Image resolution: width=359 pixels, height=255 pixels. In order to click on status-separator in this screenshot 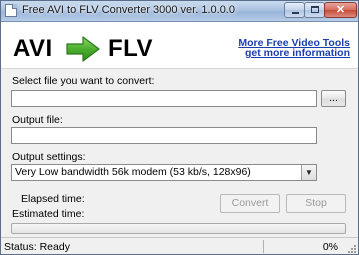, I will do `click(263, 246)`.